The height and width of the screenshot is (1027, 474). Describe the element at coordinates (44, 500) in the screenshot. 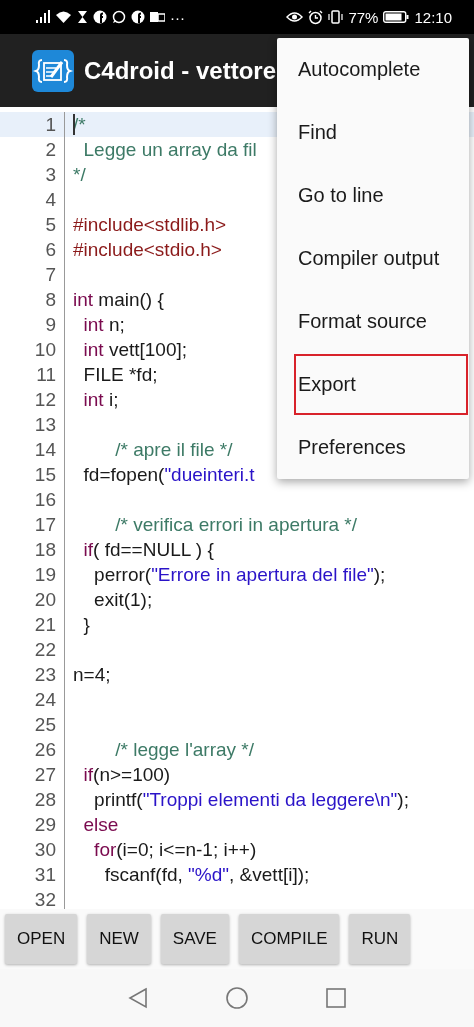

I see `line-number: 16` at that location.